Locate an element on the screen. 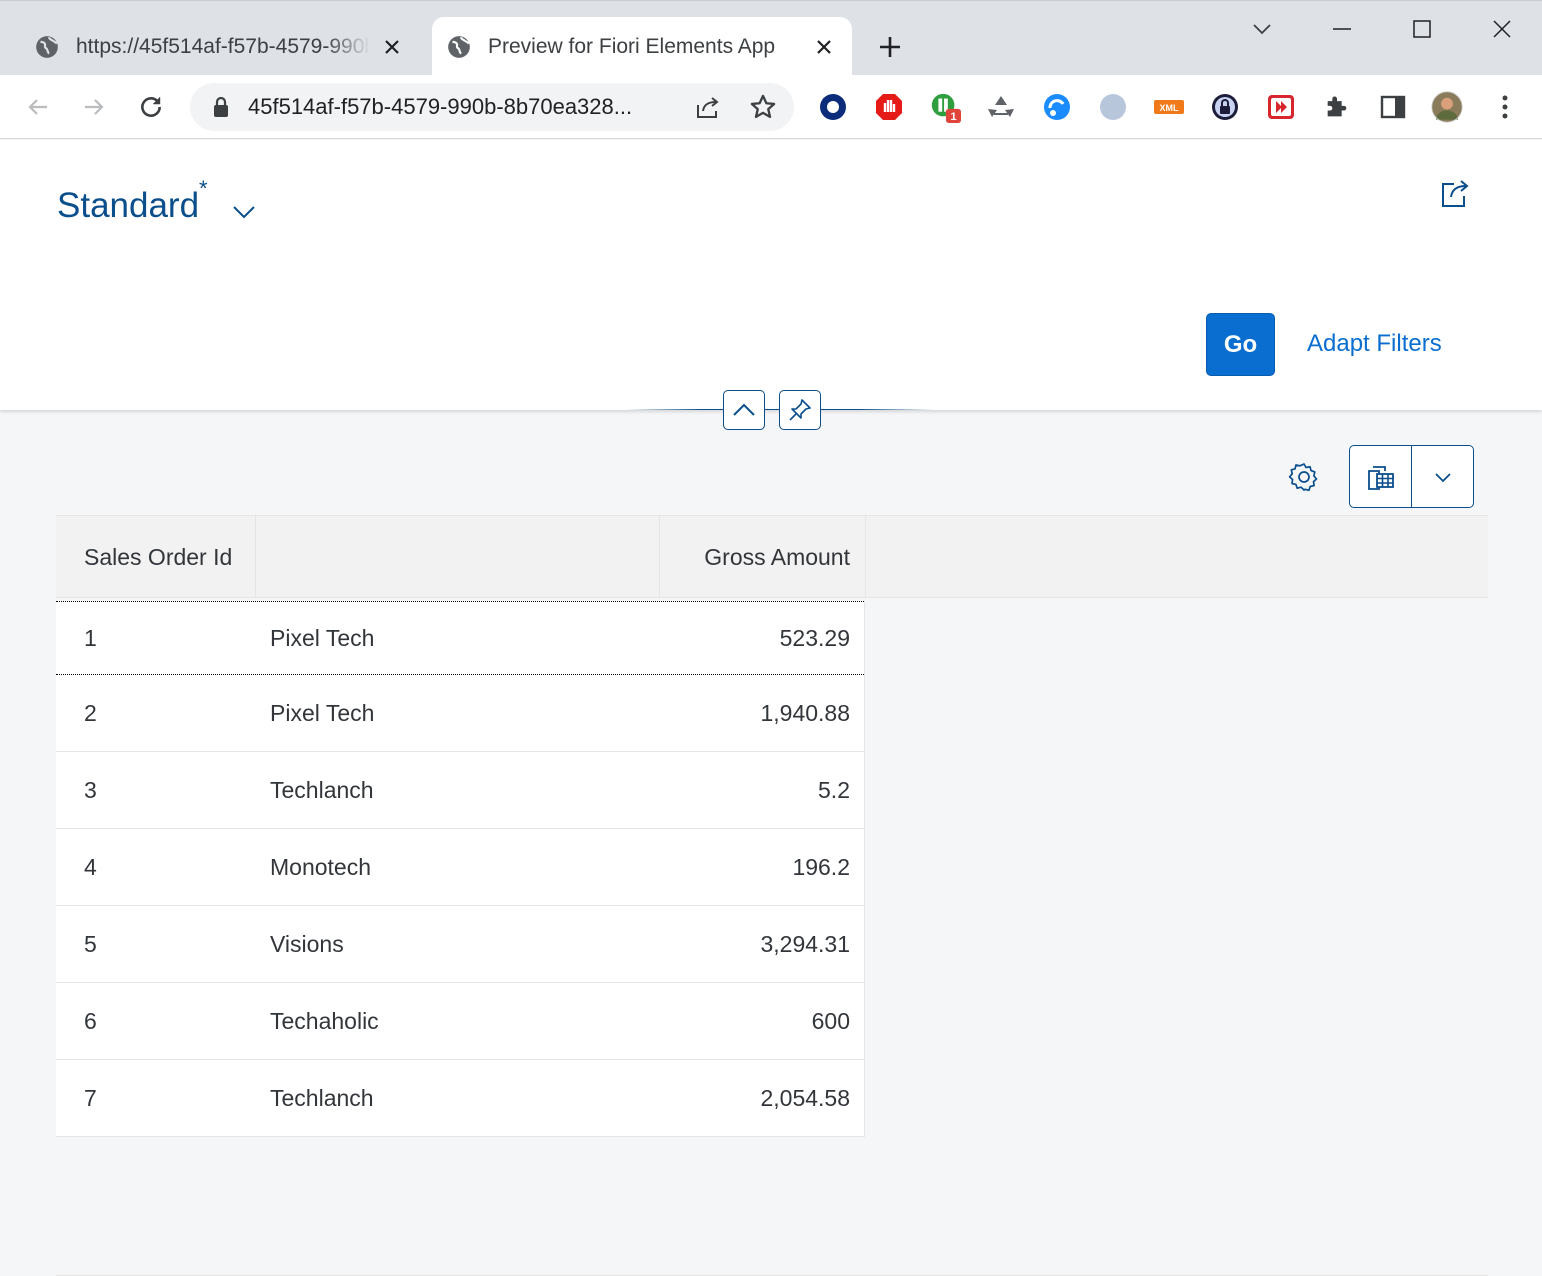 This screenshot has width=1542, height=1276. table-settings-button is located at coordinates (1304, 477).